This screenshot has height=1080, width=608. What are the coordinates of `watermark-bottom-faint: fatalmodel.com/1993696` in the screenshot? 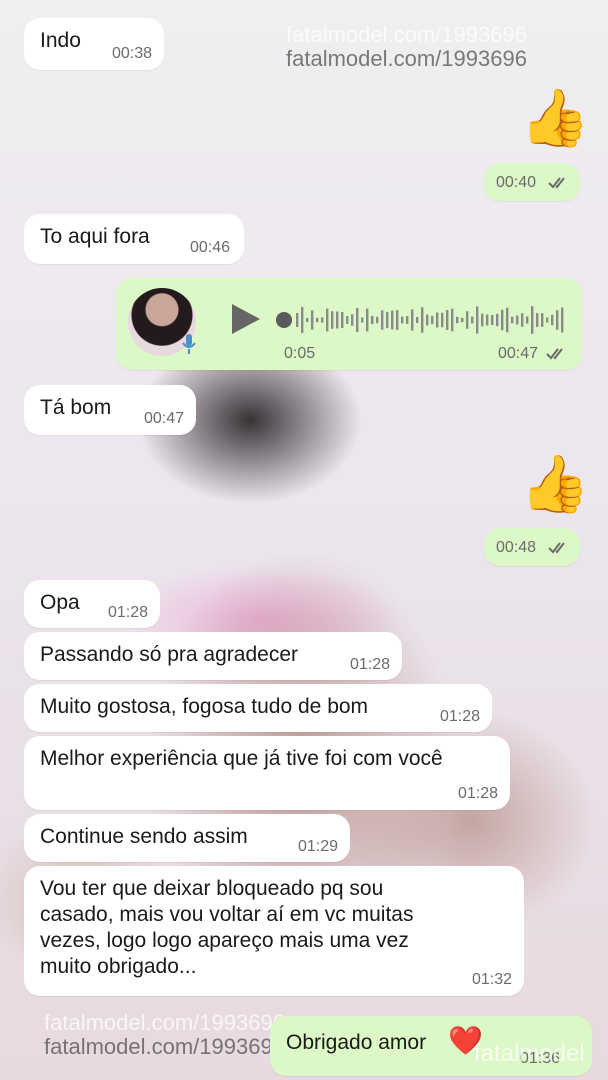 It's located at (164, 1022).